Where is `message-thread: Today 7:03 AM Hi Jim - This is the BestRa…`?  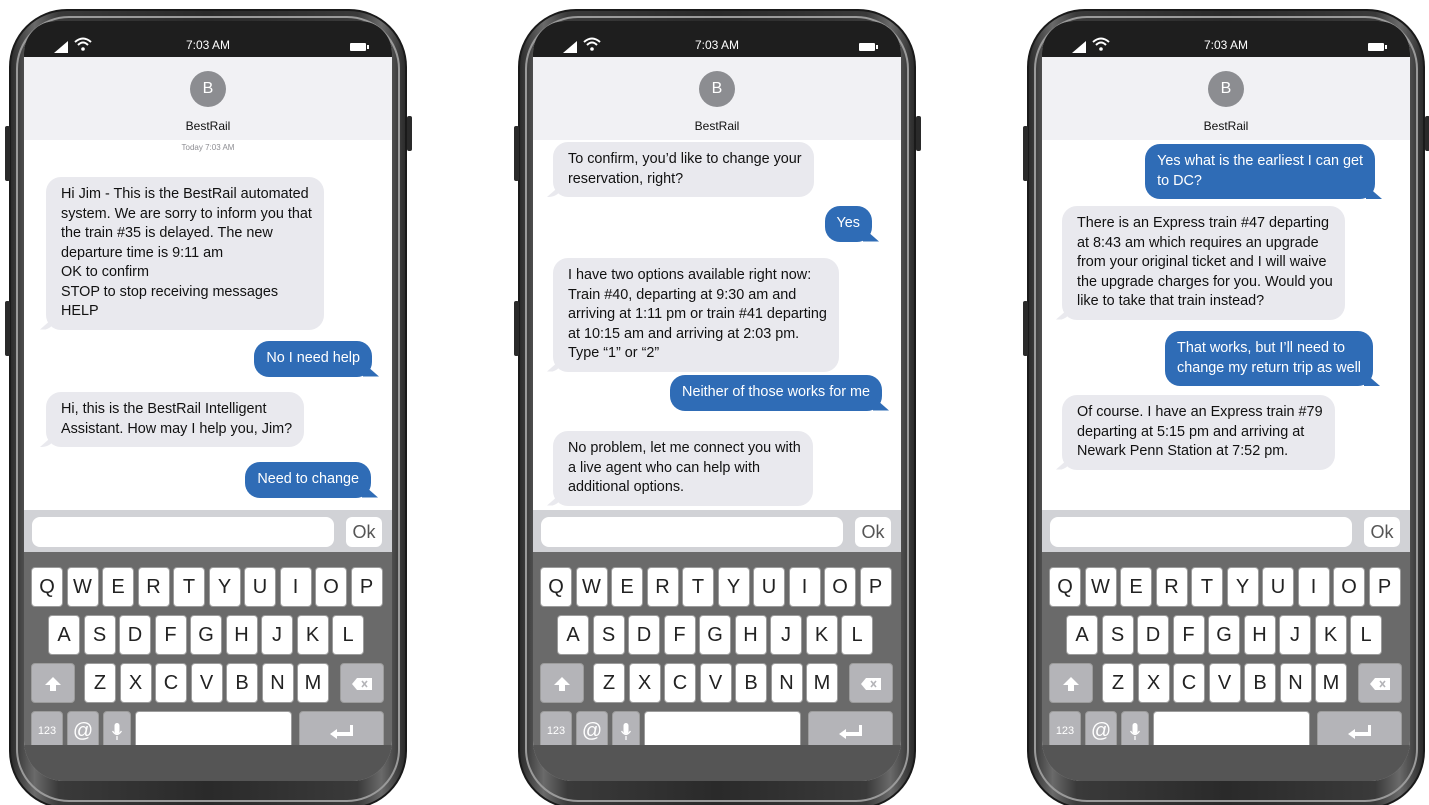
message-thread: Today 7:03 AM Hi Jim - This is the BestRa… is located at coordinates (208, 325).